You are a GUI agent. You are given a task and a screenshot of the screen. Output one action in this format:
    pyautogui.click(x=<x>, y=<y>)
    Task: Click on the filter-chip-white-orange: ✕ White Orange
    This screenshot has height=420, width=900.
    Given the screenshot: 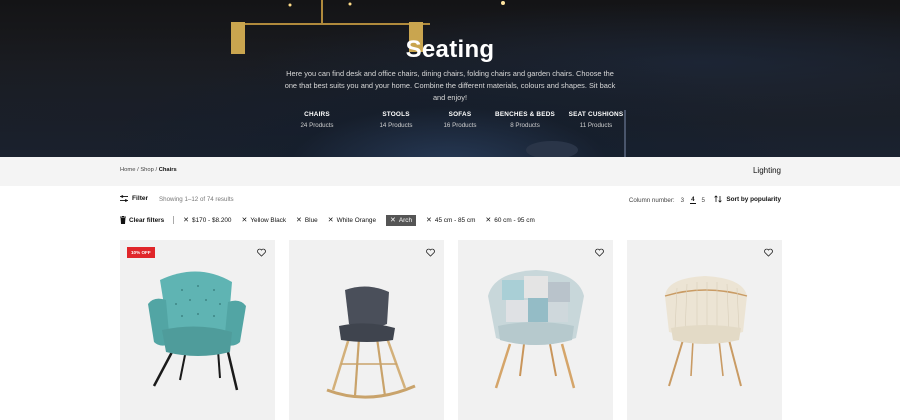 What is the action you would take?
    pyautogui.click(x=352, y=220)
    